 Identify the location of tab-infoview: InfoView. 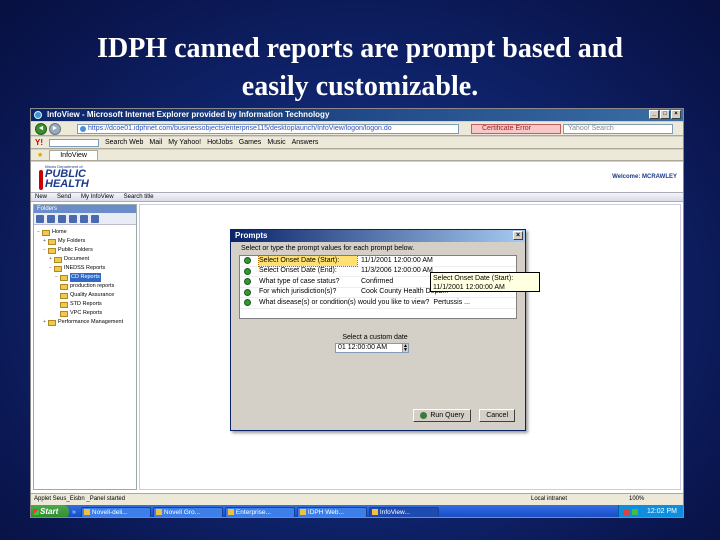
(73, 155).